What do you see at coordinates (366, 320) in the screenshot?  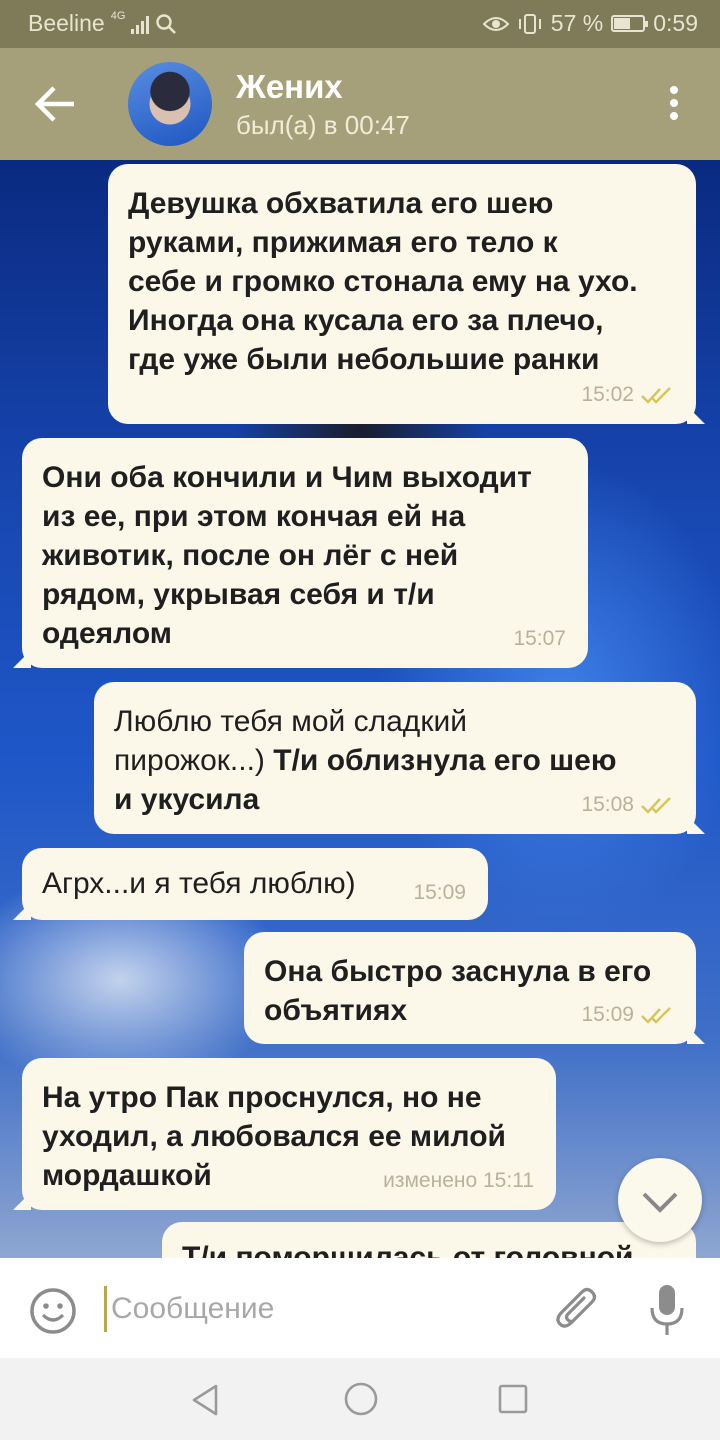 I see `message-text: Иногда она кусала его за плечо,` at bounding box center [366, 320].